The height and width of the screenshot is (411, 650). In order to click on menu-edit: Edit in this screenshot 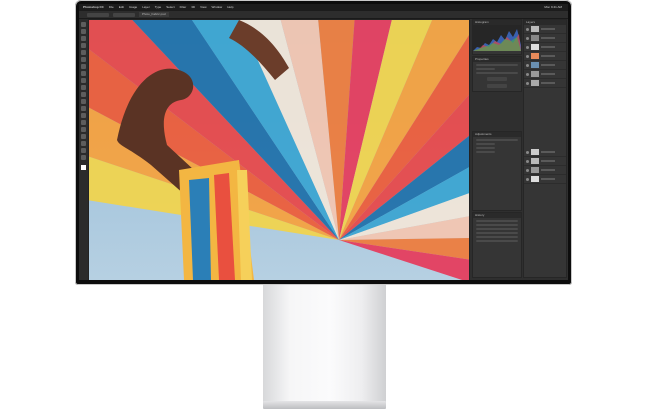, I will do `click(121, 7)`.